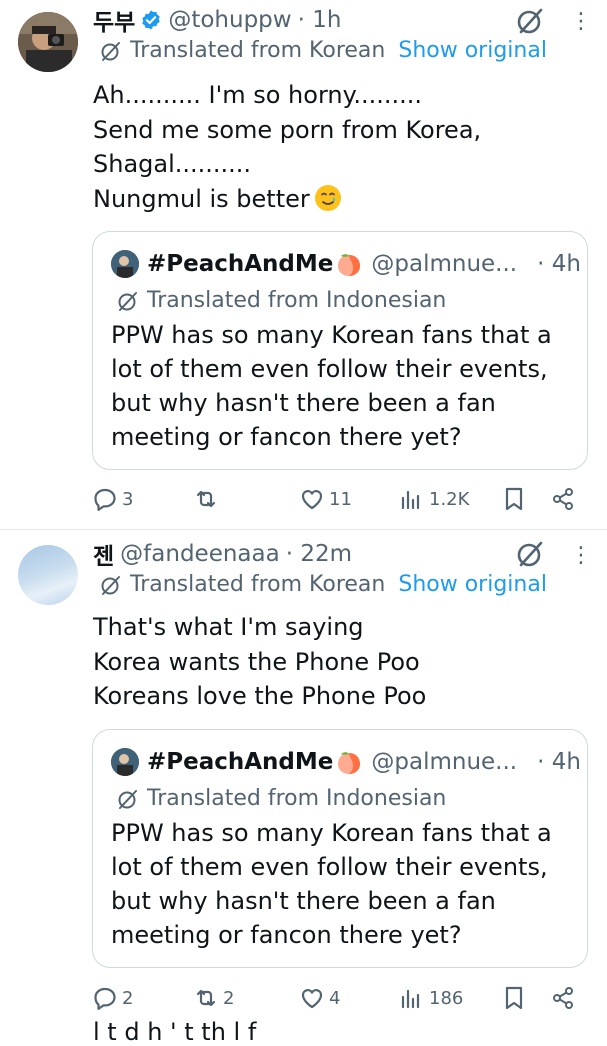  I want to click on timestamp: · 22m, so click(319, 554).